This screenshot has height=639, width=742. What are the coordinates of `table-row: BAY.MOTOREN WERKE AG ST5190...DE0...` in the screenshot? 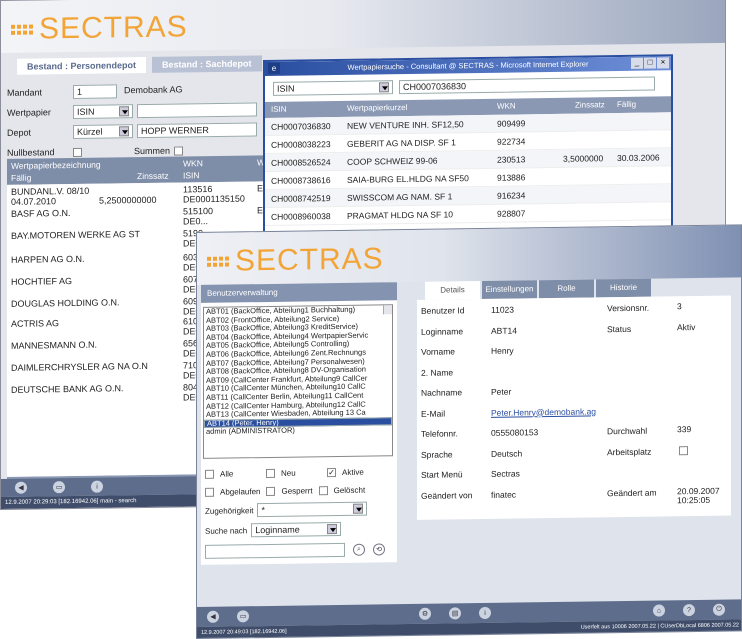 It's located at (148, 237).